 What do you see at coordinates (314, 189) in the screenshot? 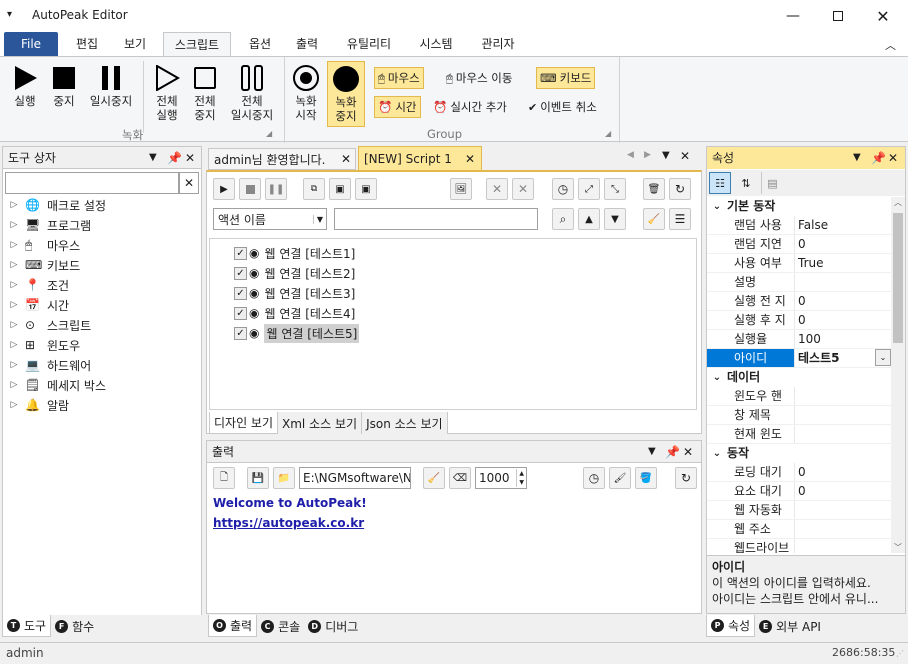
I see `run-from-button: ⧉` at bounding box center [314, 189].